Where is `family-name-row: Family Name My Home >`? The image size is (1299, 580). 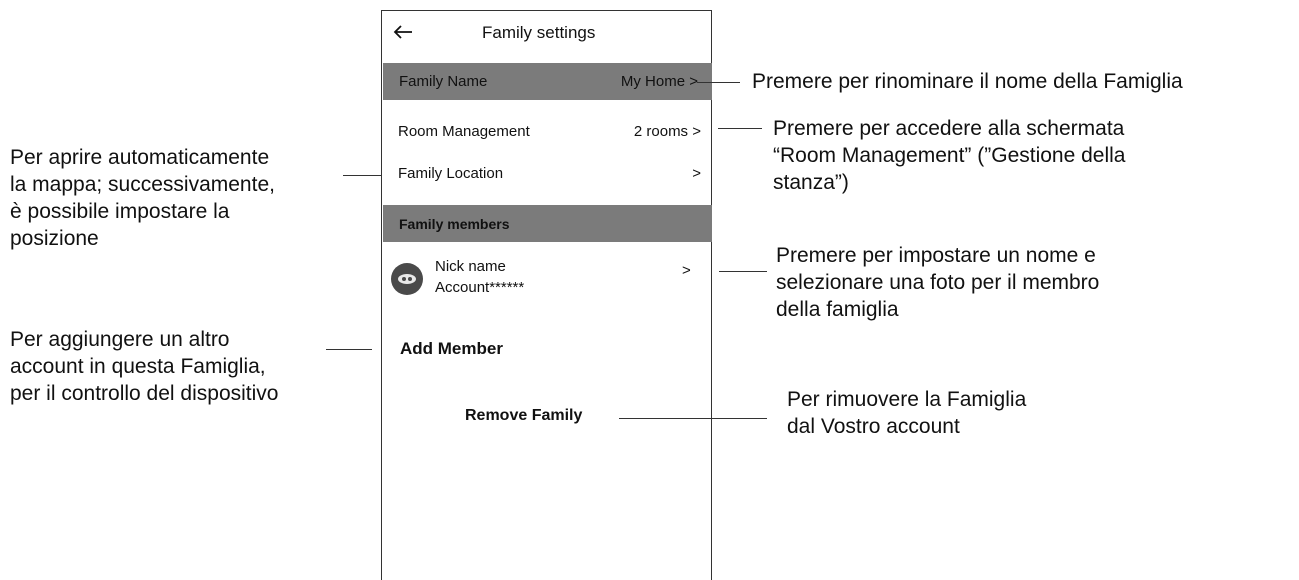 family-name-row: Family Name My Home > is located at coordinates (547, 81).